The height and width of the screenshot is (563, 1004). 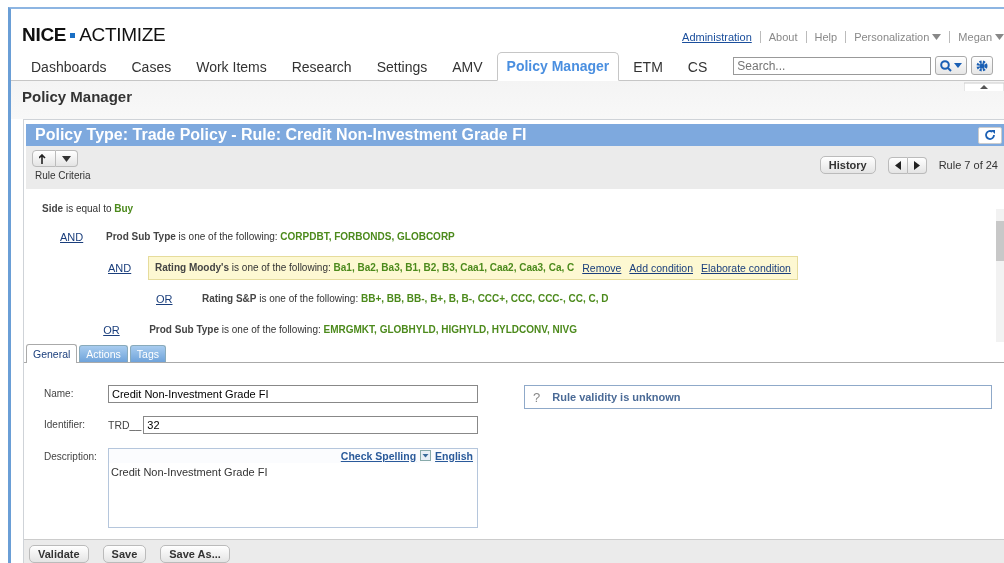 I want to click on nav-tab: Work Items, so click(x=231, y=67).